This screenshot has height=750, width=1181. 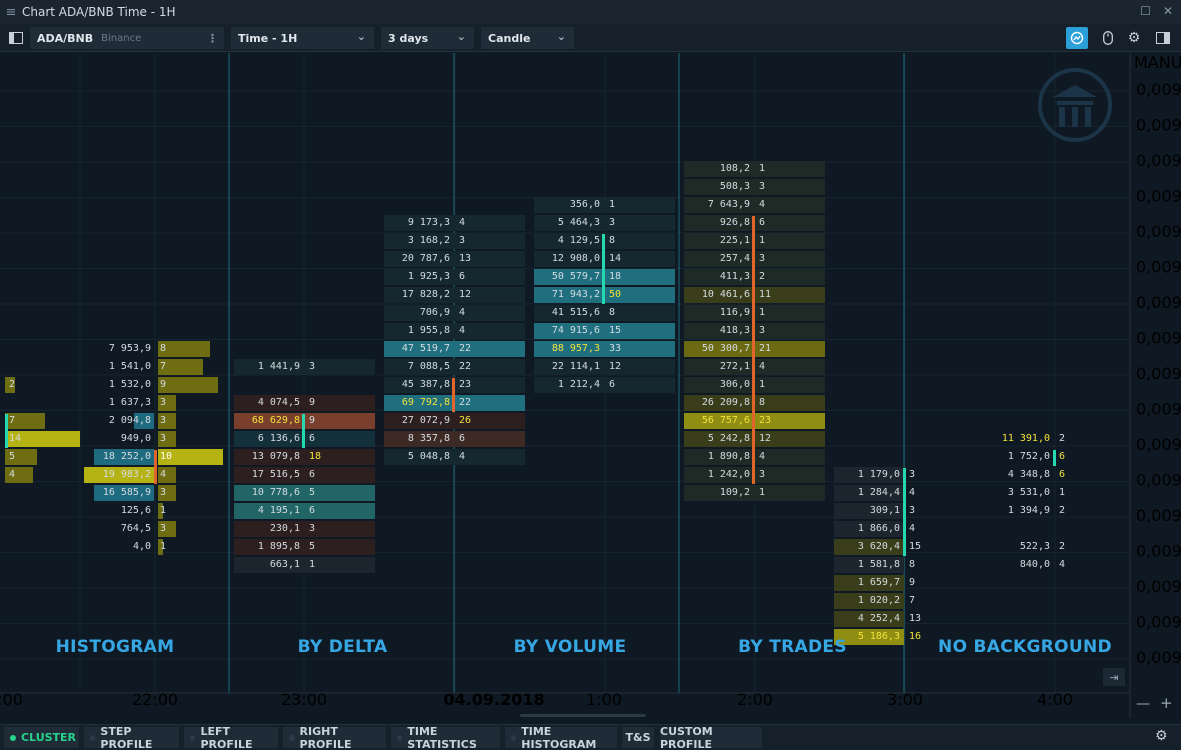 What do you see at coordinates (155, 467) in the screenshot?
I see `body-marker` at bounding box center [155, 467].